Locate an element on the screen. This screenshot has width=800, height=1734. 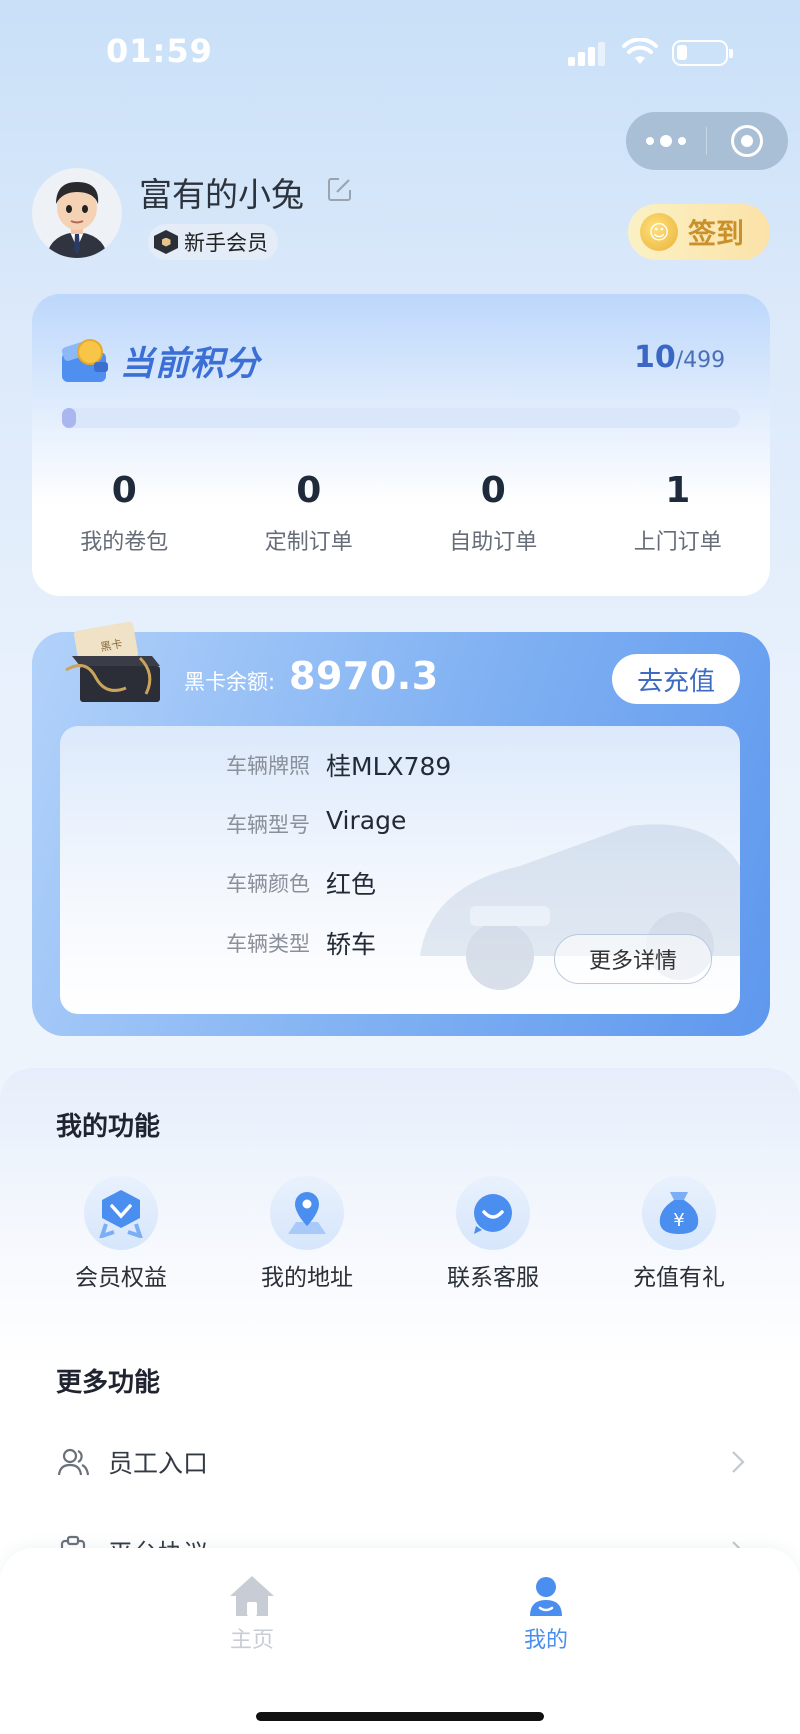
signin-button: ☺ 签到 is located at coordinates (699, 232).